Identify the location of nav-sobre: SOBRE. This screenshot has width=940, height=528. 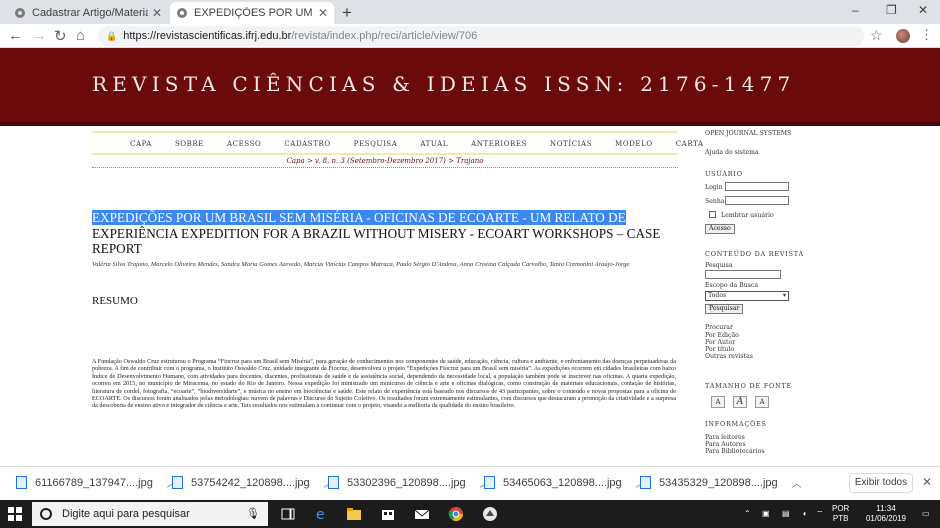
(189, 144).